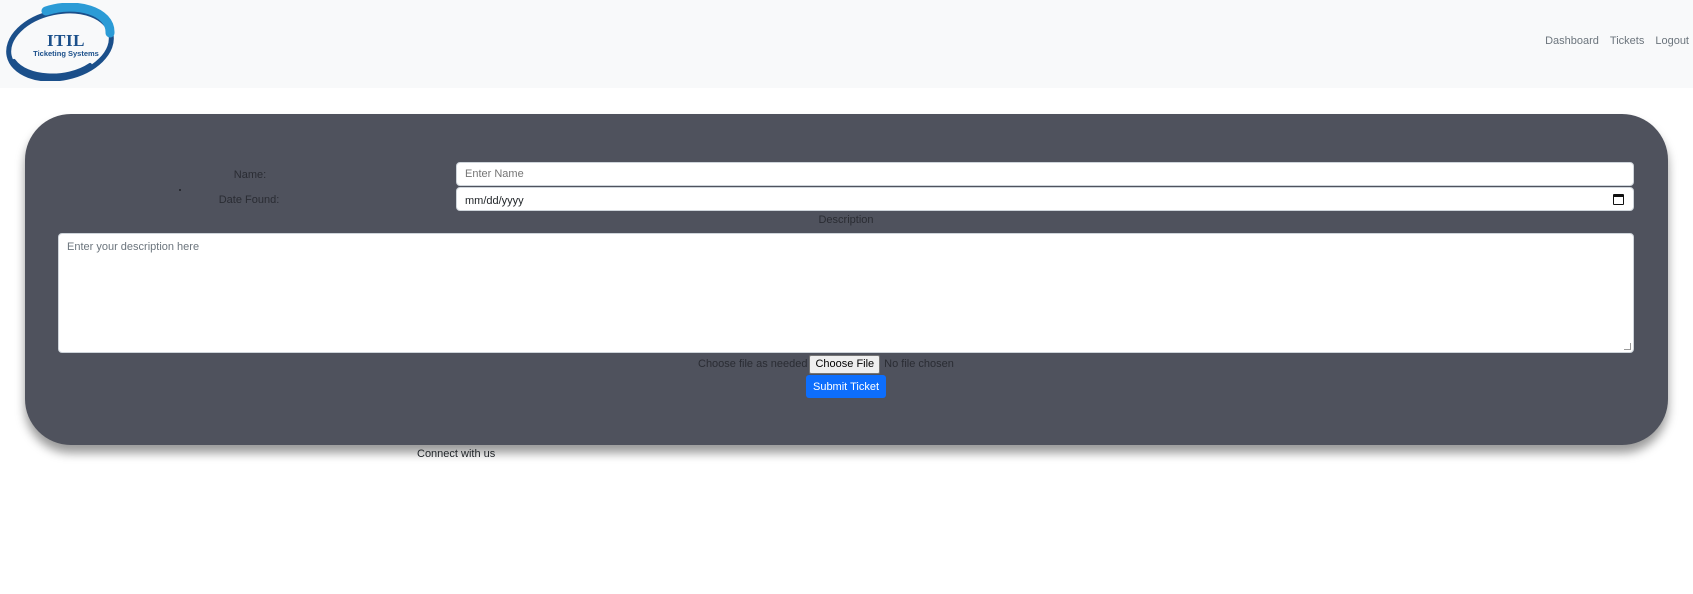 The image size is (1693, 594). I want to click on calendar-icon, so click(1618, 199).